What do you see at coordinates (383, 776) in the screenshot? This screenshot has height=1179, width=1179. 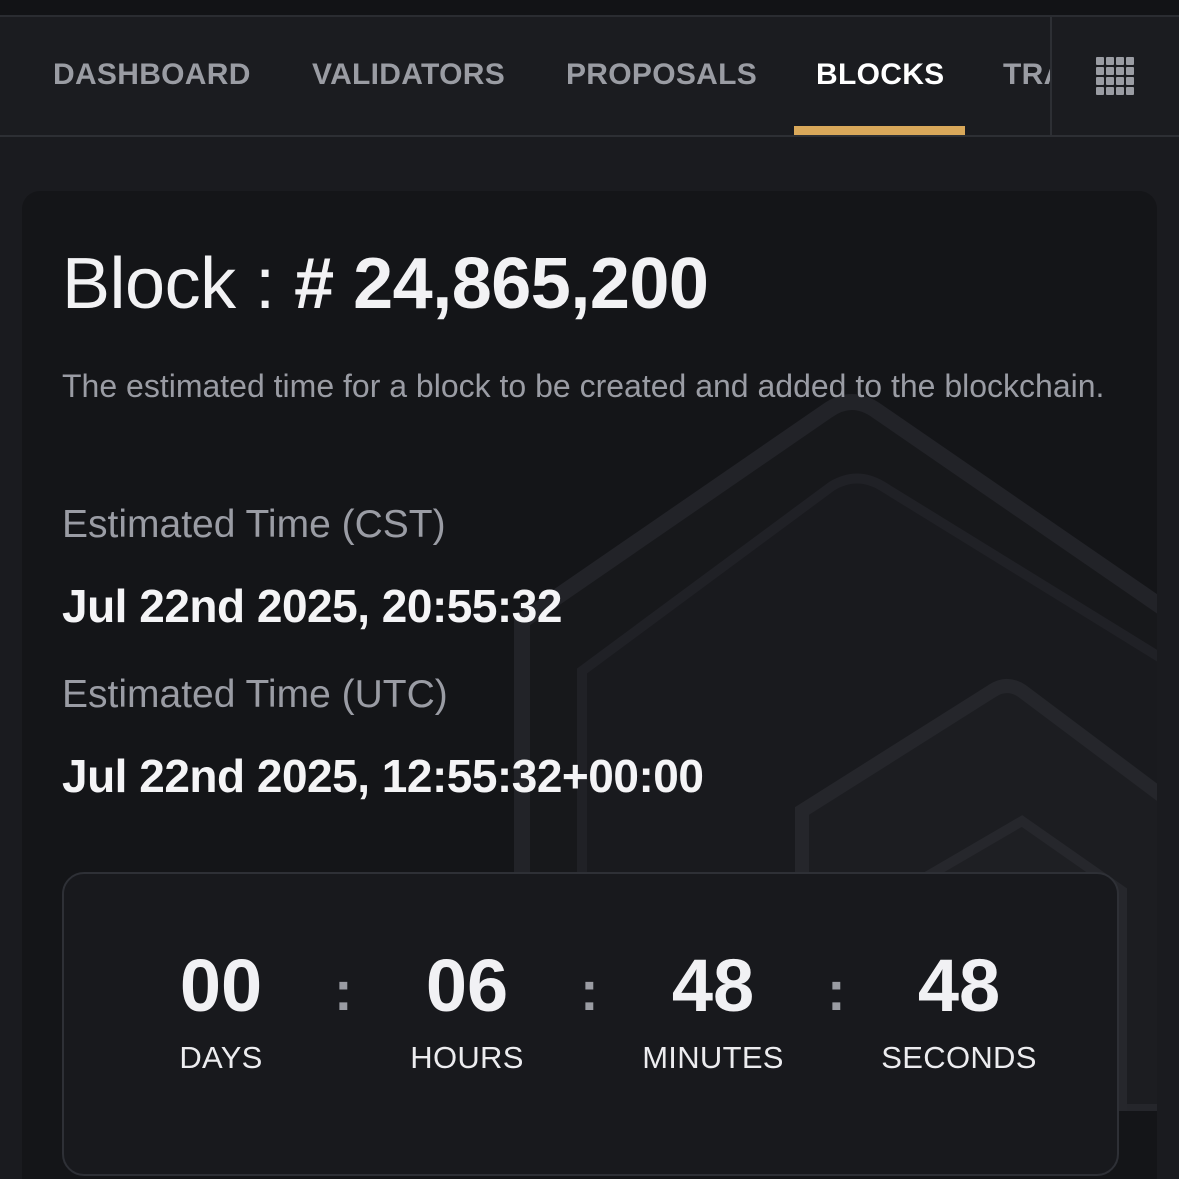 I see `estimated-time-utc-value: Jul 22nd 2025, 12:55:32+00:00` at bounding box center [383, 776].